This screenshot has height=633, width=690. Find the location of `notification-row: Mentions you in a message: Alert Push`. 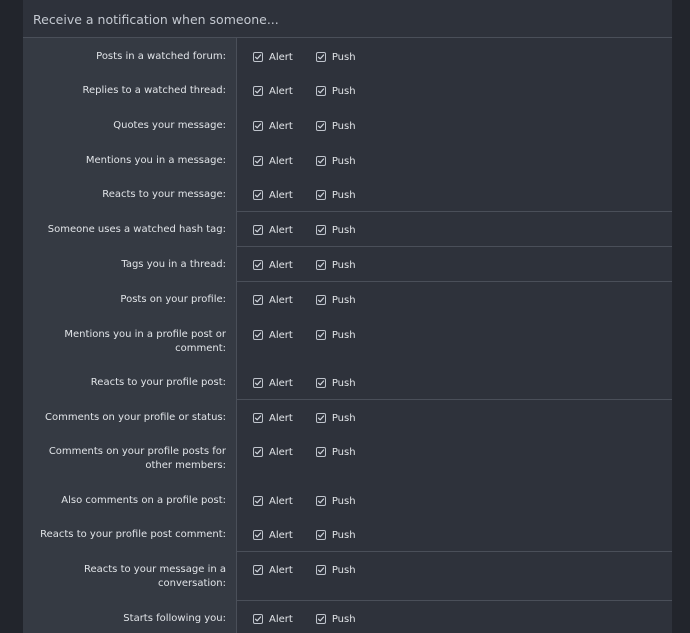

notification-row: Mentions you in a message: Alert Push is located at coordinates (347, 161).